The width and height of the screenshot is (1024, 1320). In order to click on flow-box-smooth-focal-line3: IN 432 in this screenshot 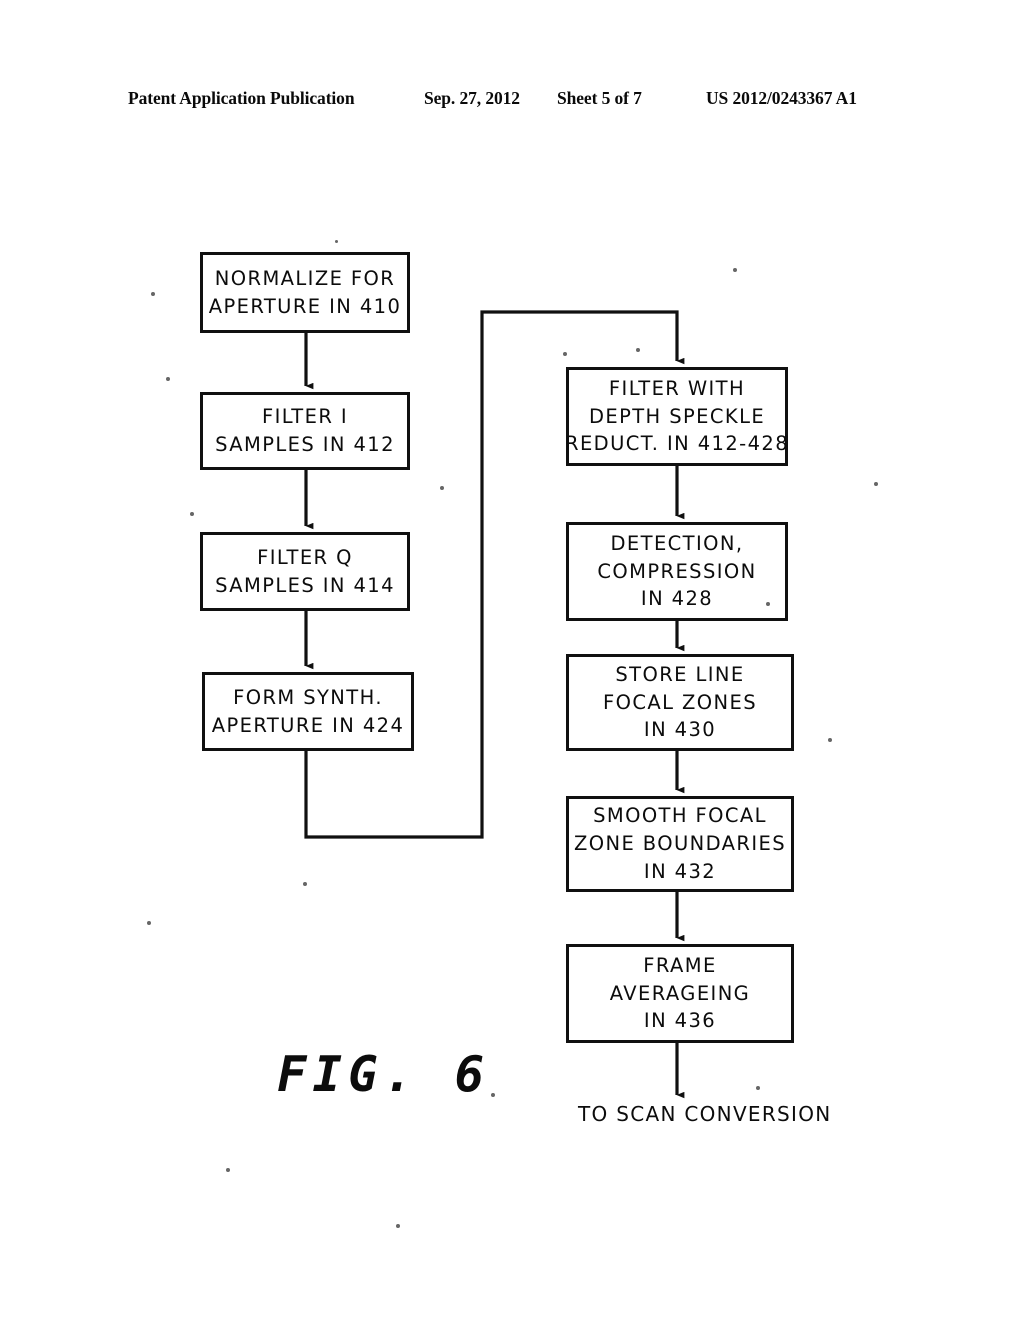, I will do `click(680, 871)`.